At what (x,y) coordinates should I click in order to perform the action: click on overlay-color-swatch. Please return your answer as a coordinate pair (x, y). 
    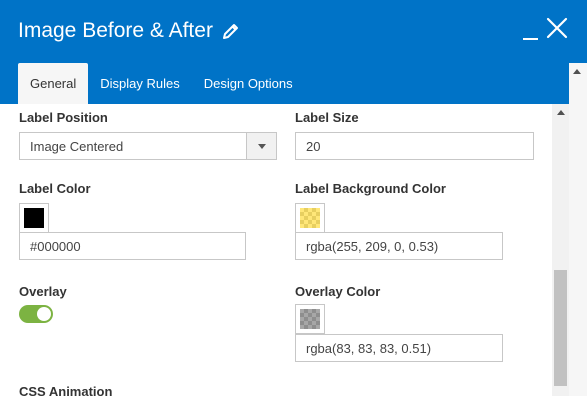
    Looking at the image, I should click on (310, 319).